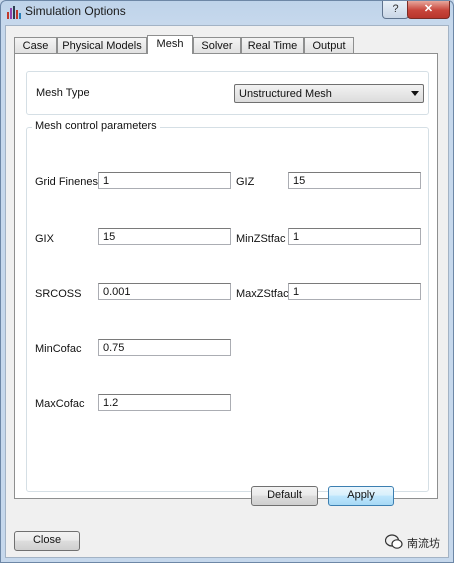 The height and width of the screenshot is (563, 454). What do you see at coordinates (354, 291) in the screenshot?
I see `maxzstfac-field: 1` at bounding box center [354, 291].